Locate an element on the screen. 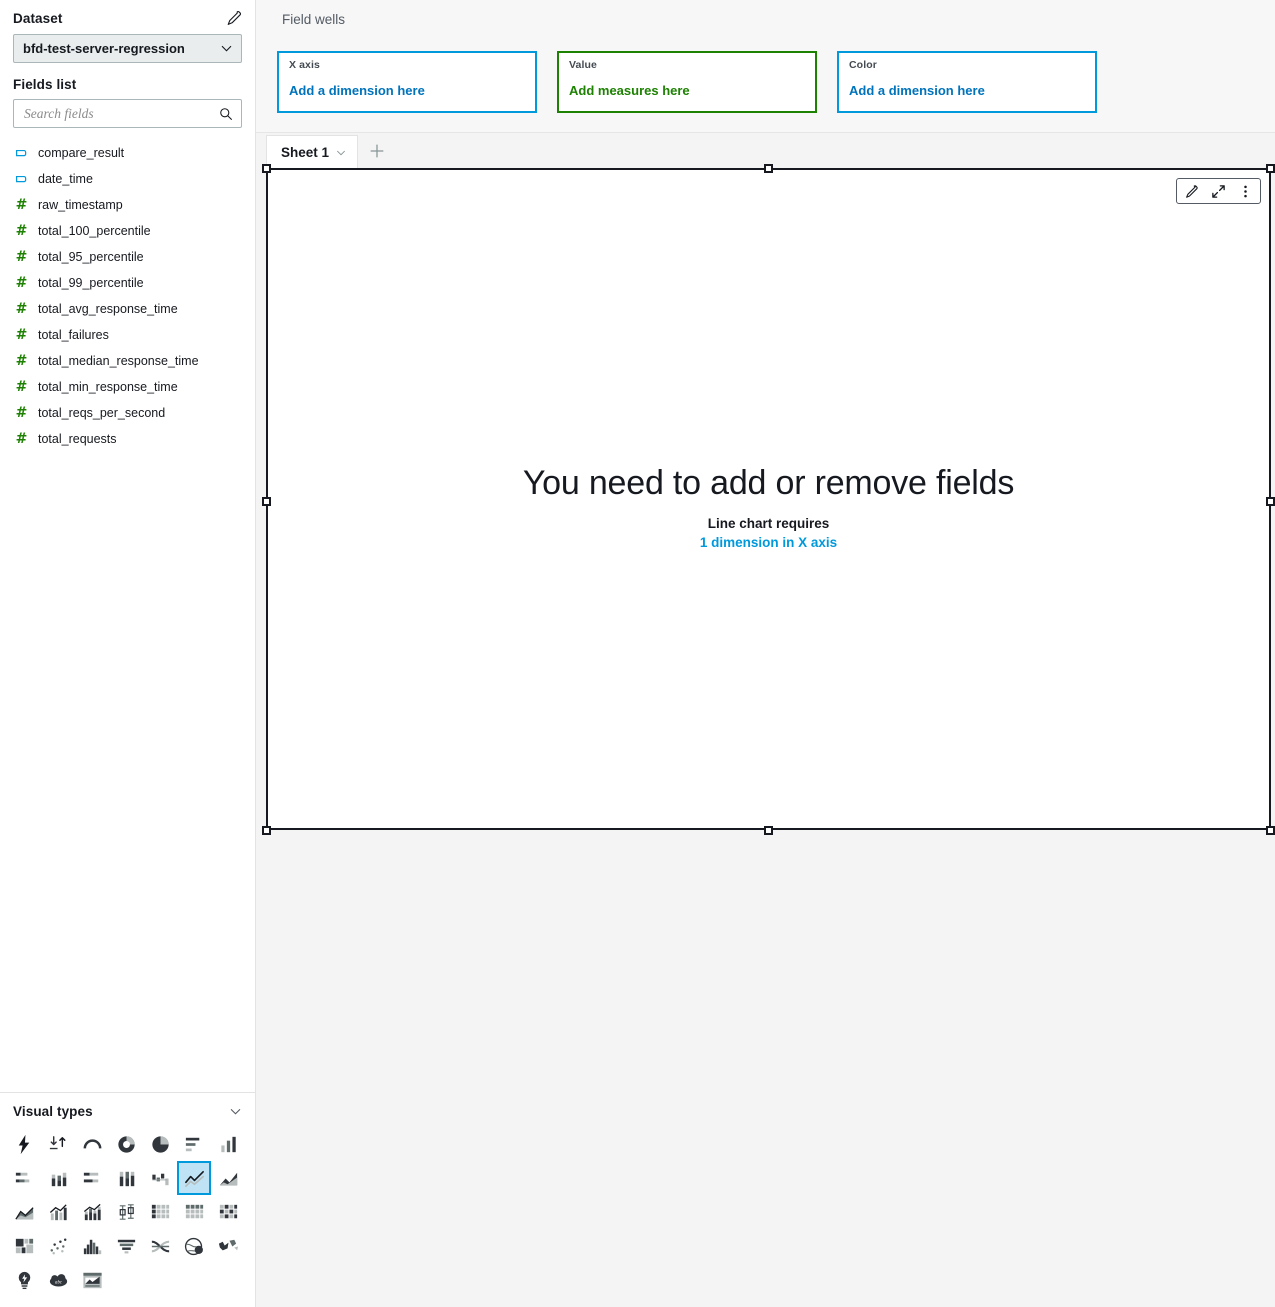 The width and height of the screenshot is (1275, 1307). visual-types-grid: abc is located at coordinates (127, 1217).